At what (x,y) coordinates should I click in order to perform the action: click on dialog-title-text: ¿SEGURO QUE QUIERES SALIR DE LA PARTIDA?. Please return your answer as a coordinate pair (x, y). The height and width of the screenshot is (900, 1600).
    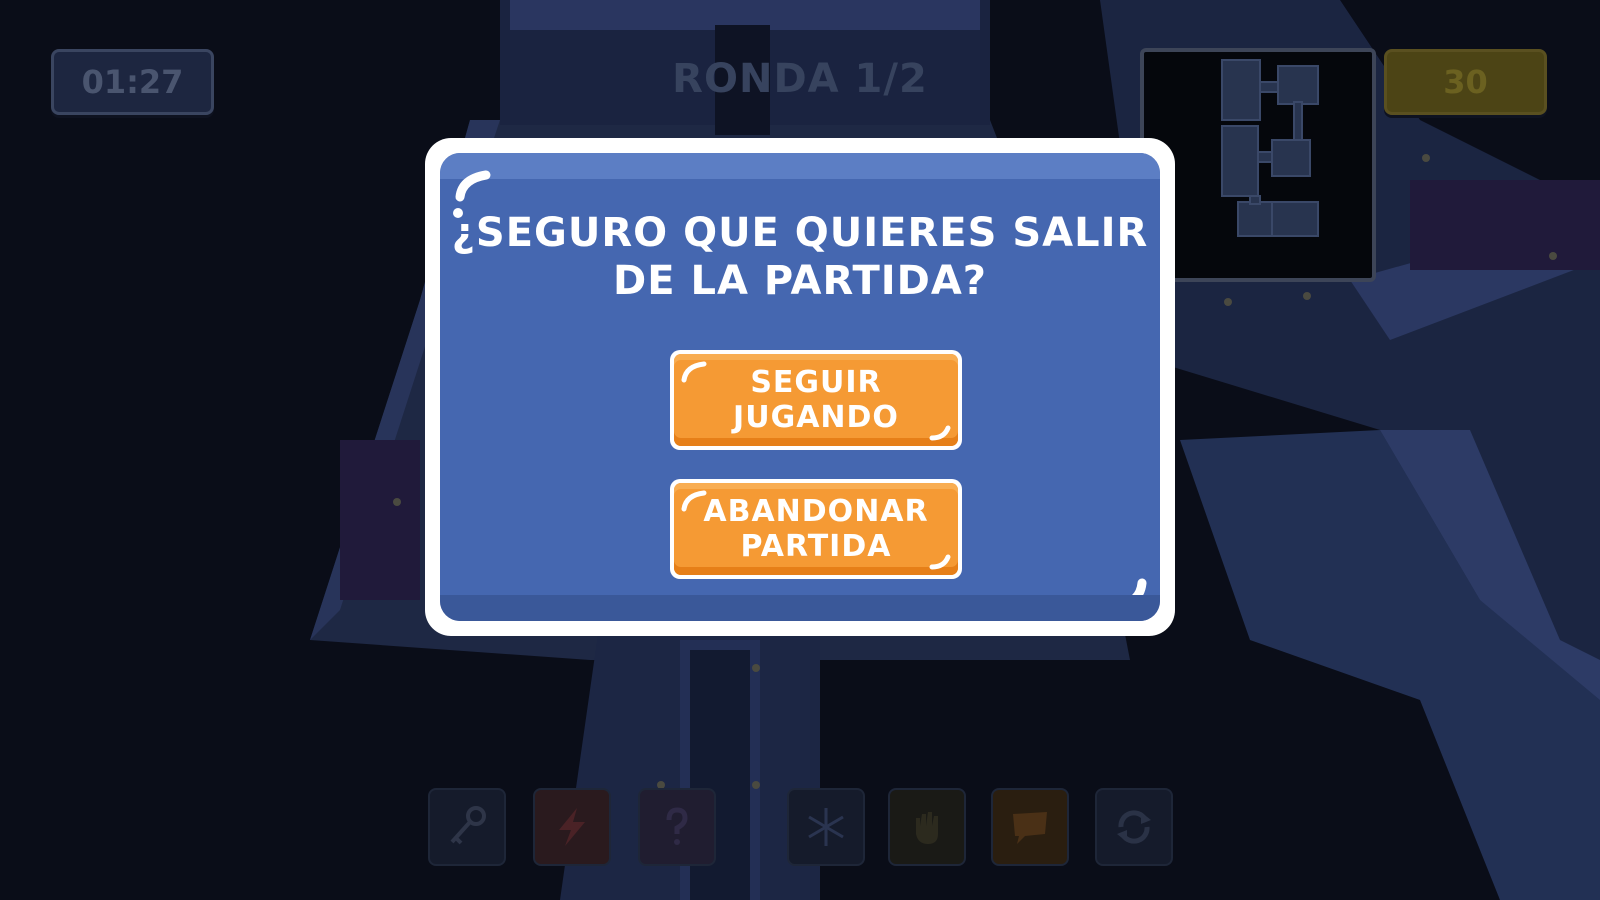
    Looking at the image, I should click on (800, 257).